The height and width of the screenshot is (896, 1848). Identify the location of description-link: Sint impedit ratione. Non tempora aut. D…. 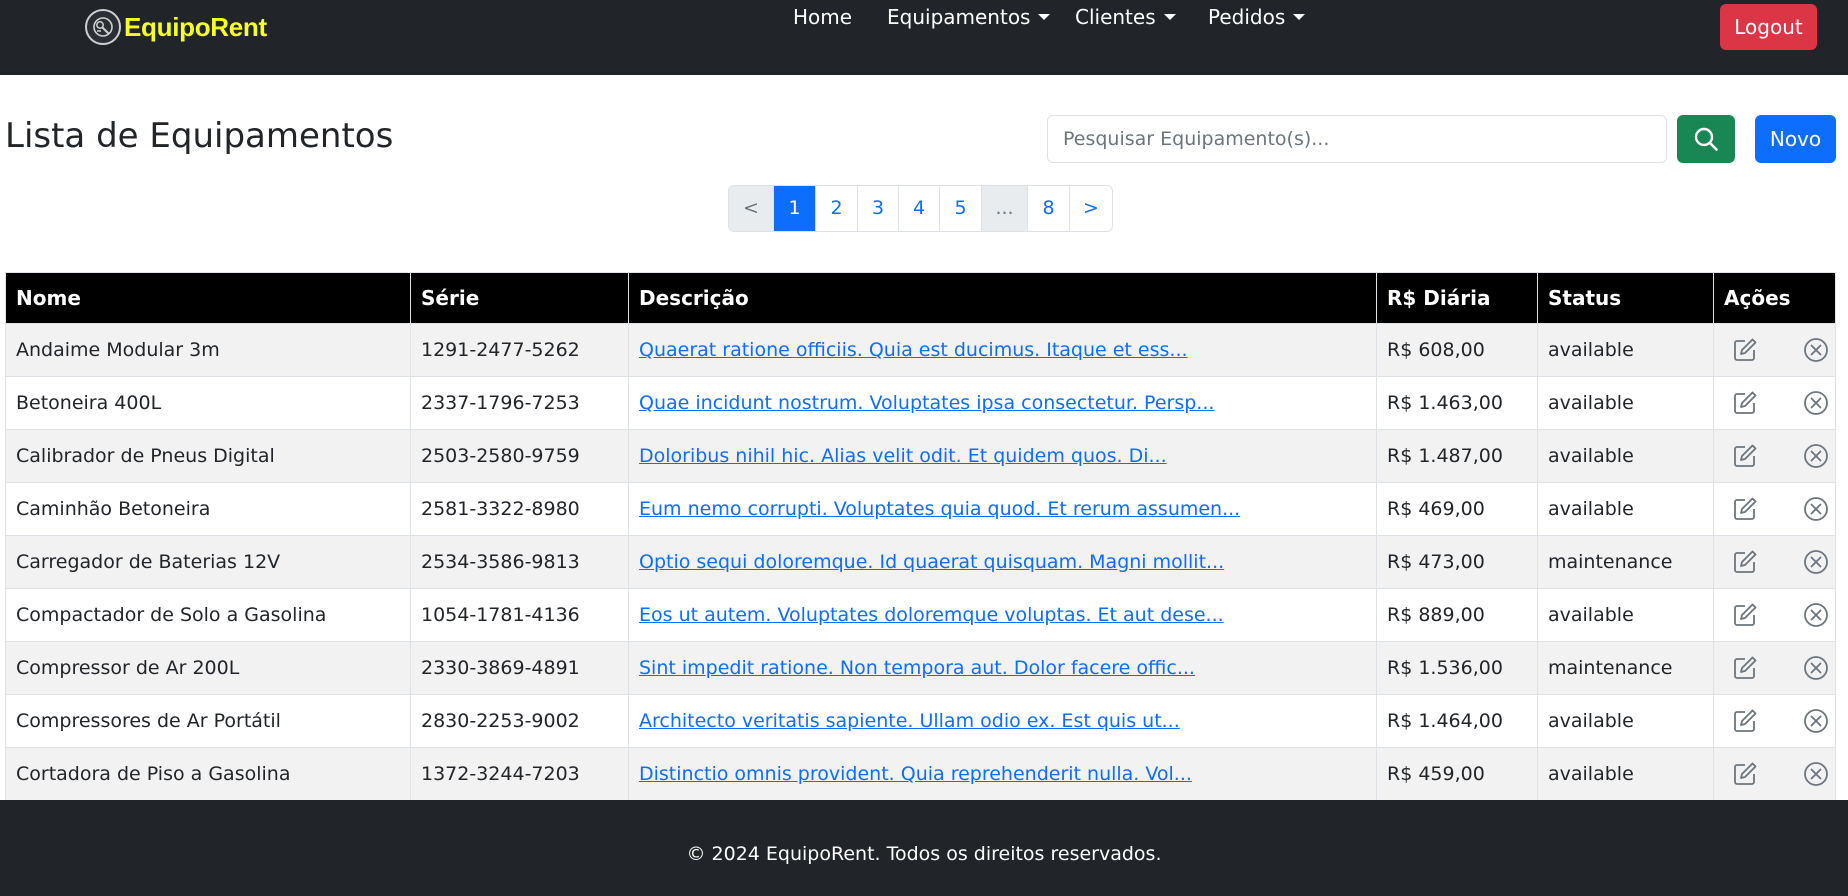
(917, 668).